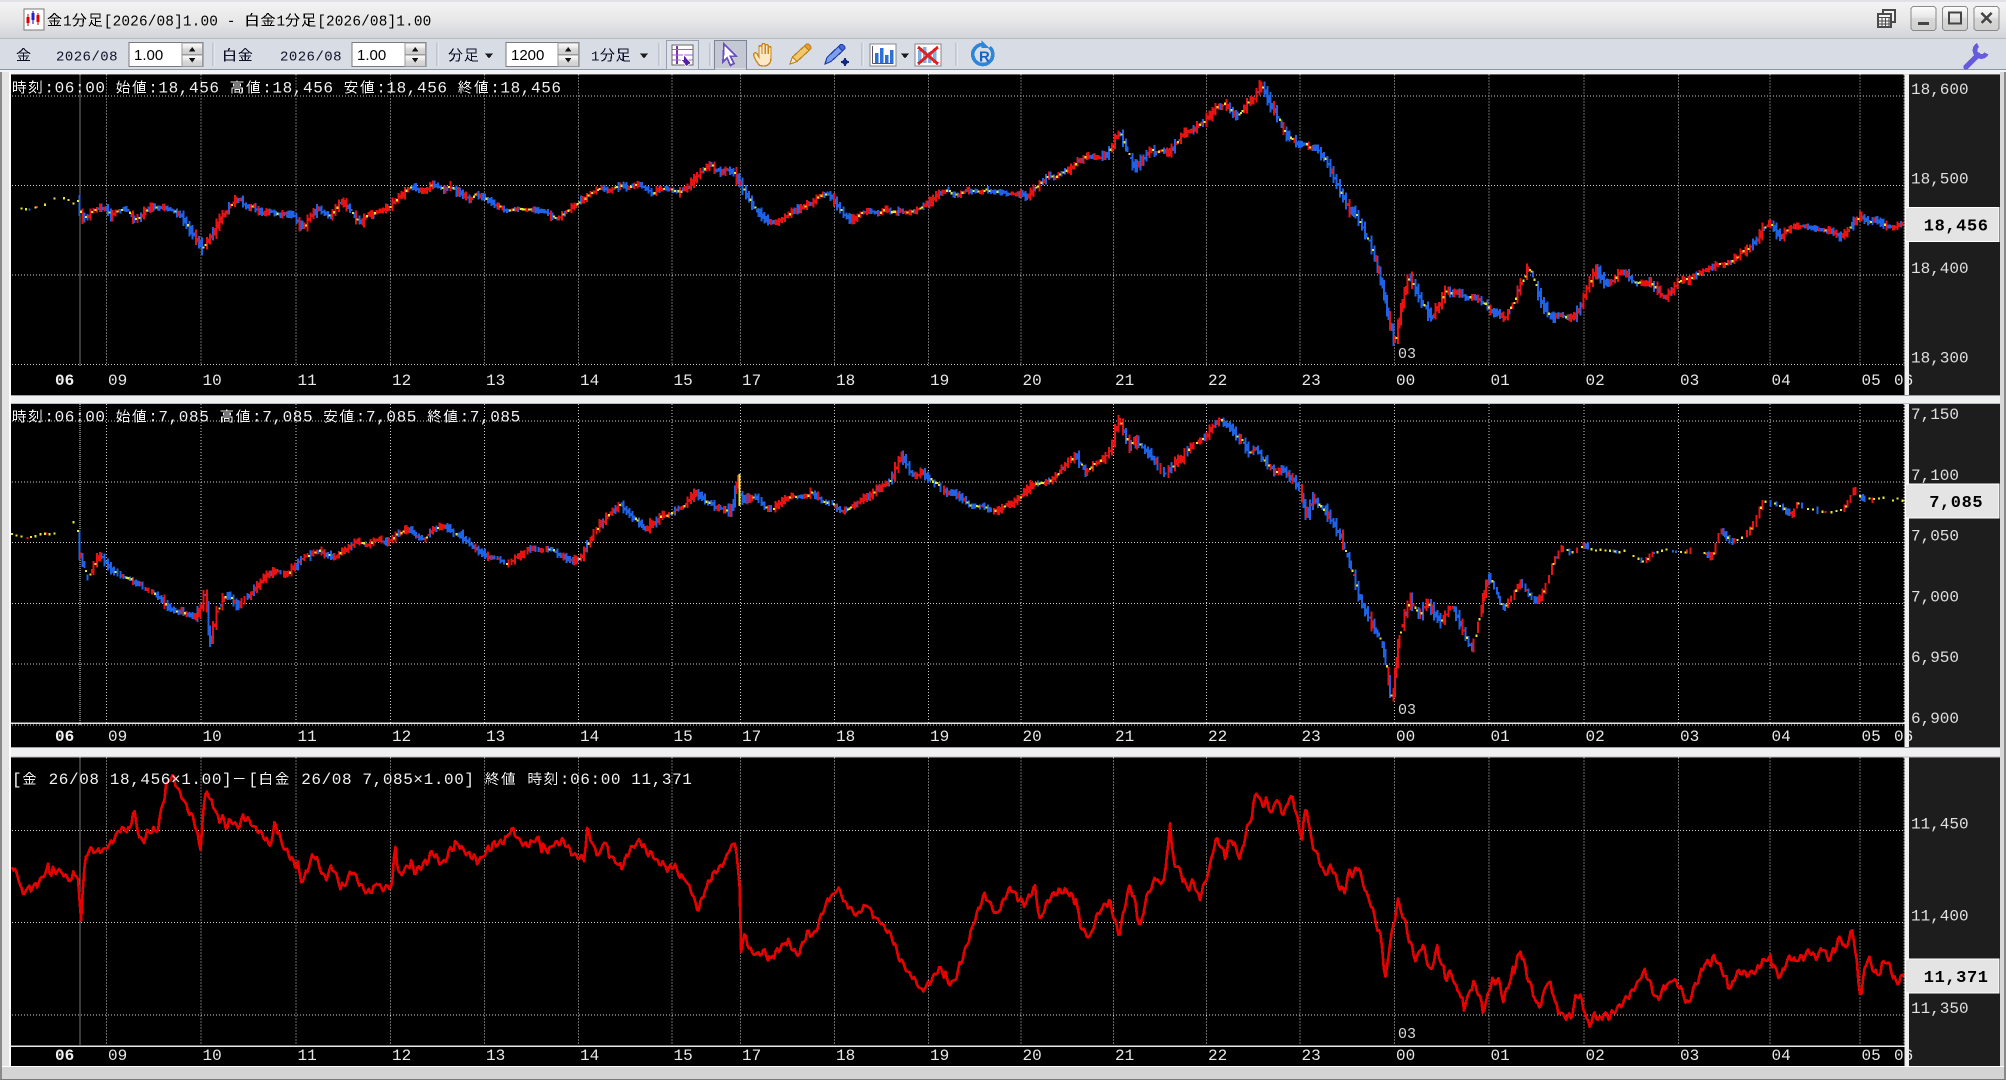  Describe the element at coordinates (1935, 415) in the screenshot. I see `svg-text: 7,150` at that location.